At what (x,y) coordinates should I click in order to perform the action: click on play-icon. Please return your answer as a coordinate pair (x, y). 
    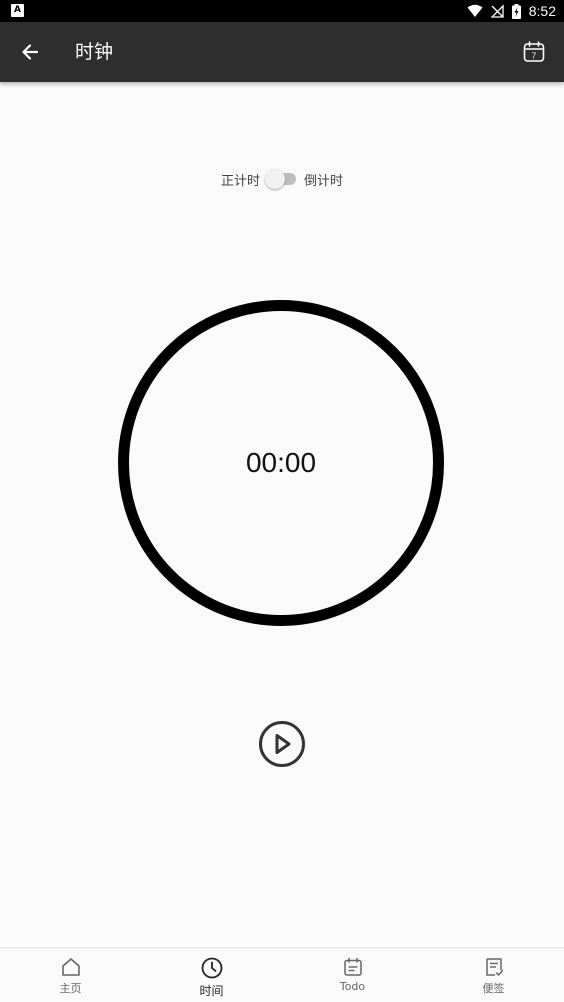
    Looking at the image, I should click on (282, 744).